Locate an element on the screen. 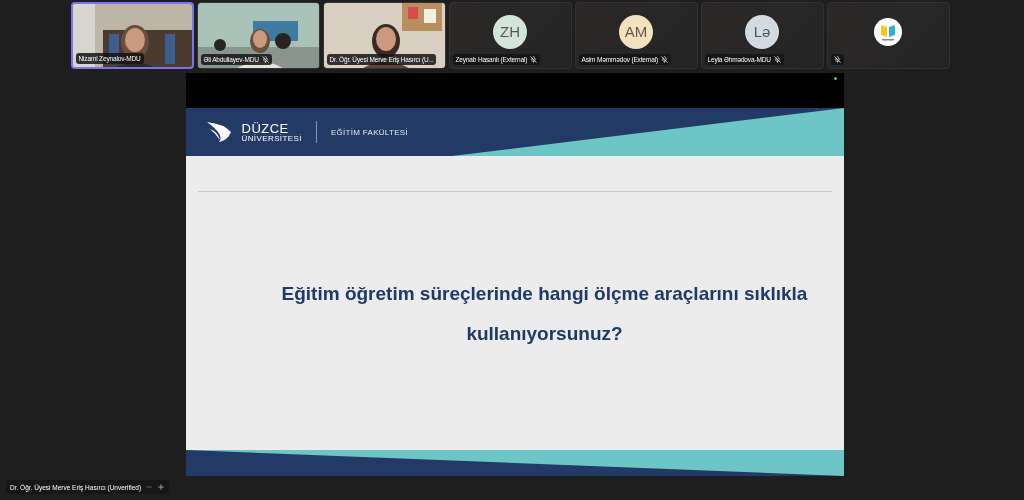 The width and height of the screenshot is (1024, 500). brand-name: DÜZCE is located at coordinates (265, 128).